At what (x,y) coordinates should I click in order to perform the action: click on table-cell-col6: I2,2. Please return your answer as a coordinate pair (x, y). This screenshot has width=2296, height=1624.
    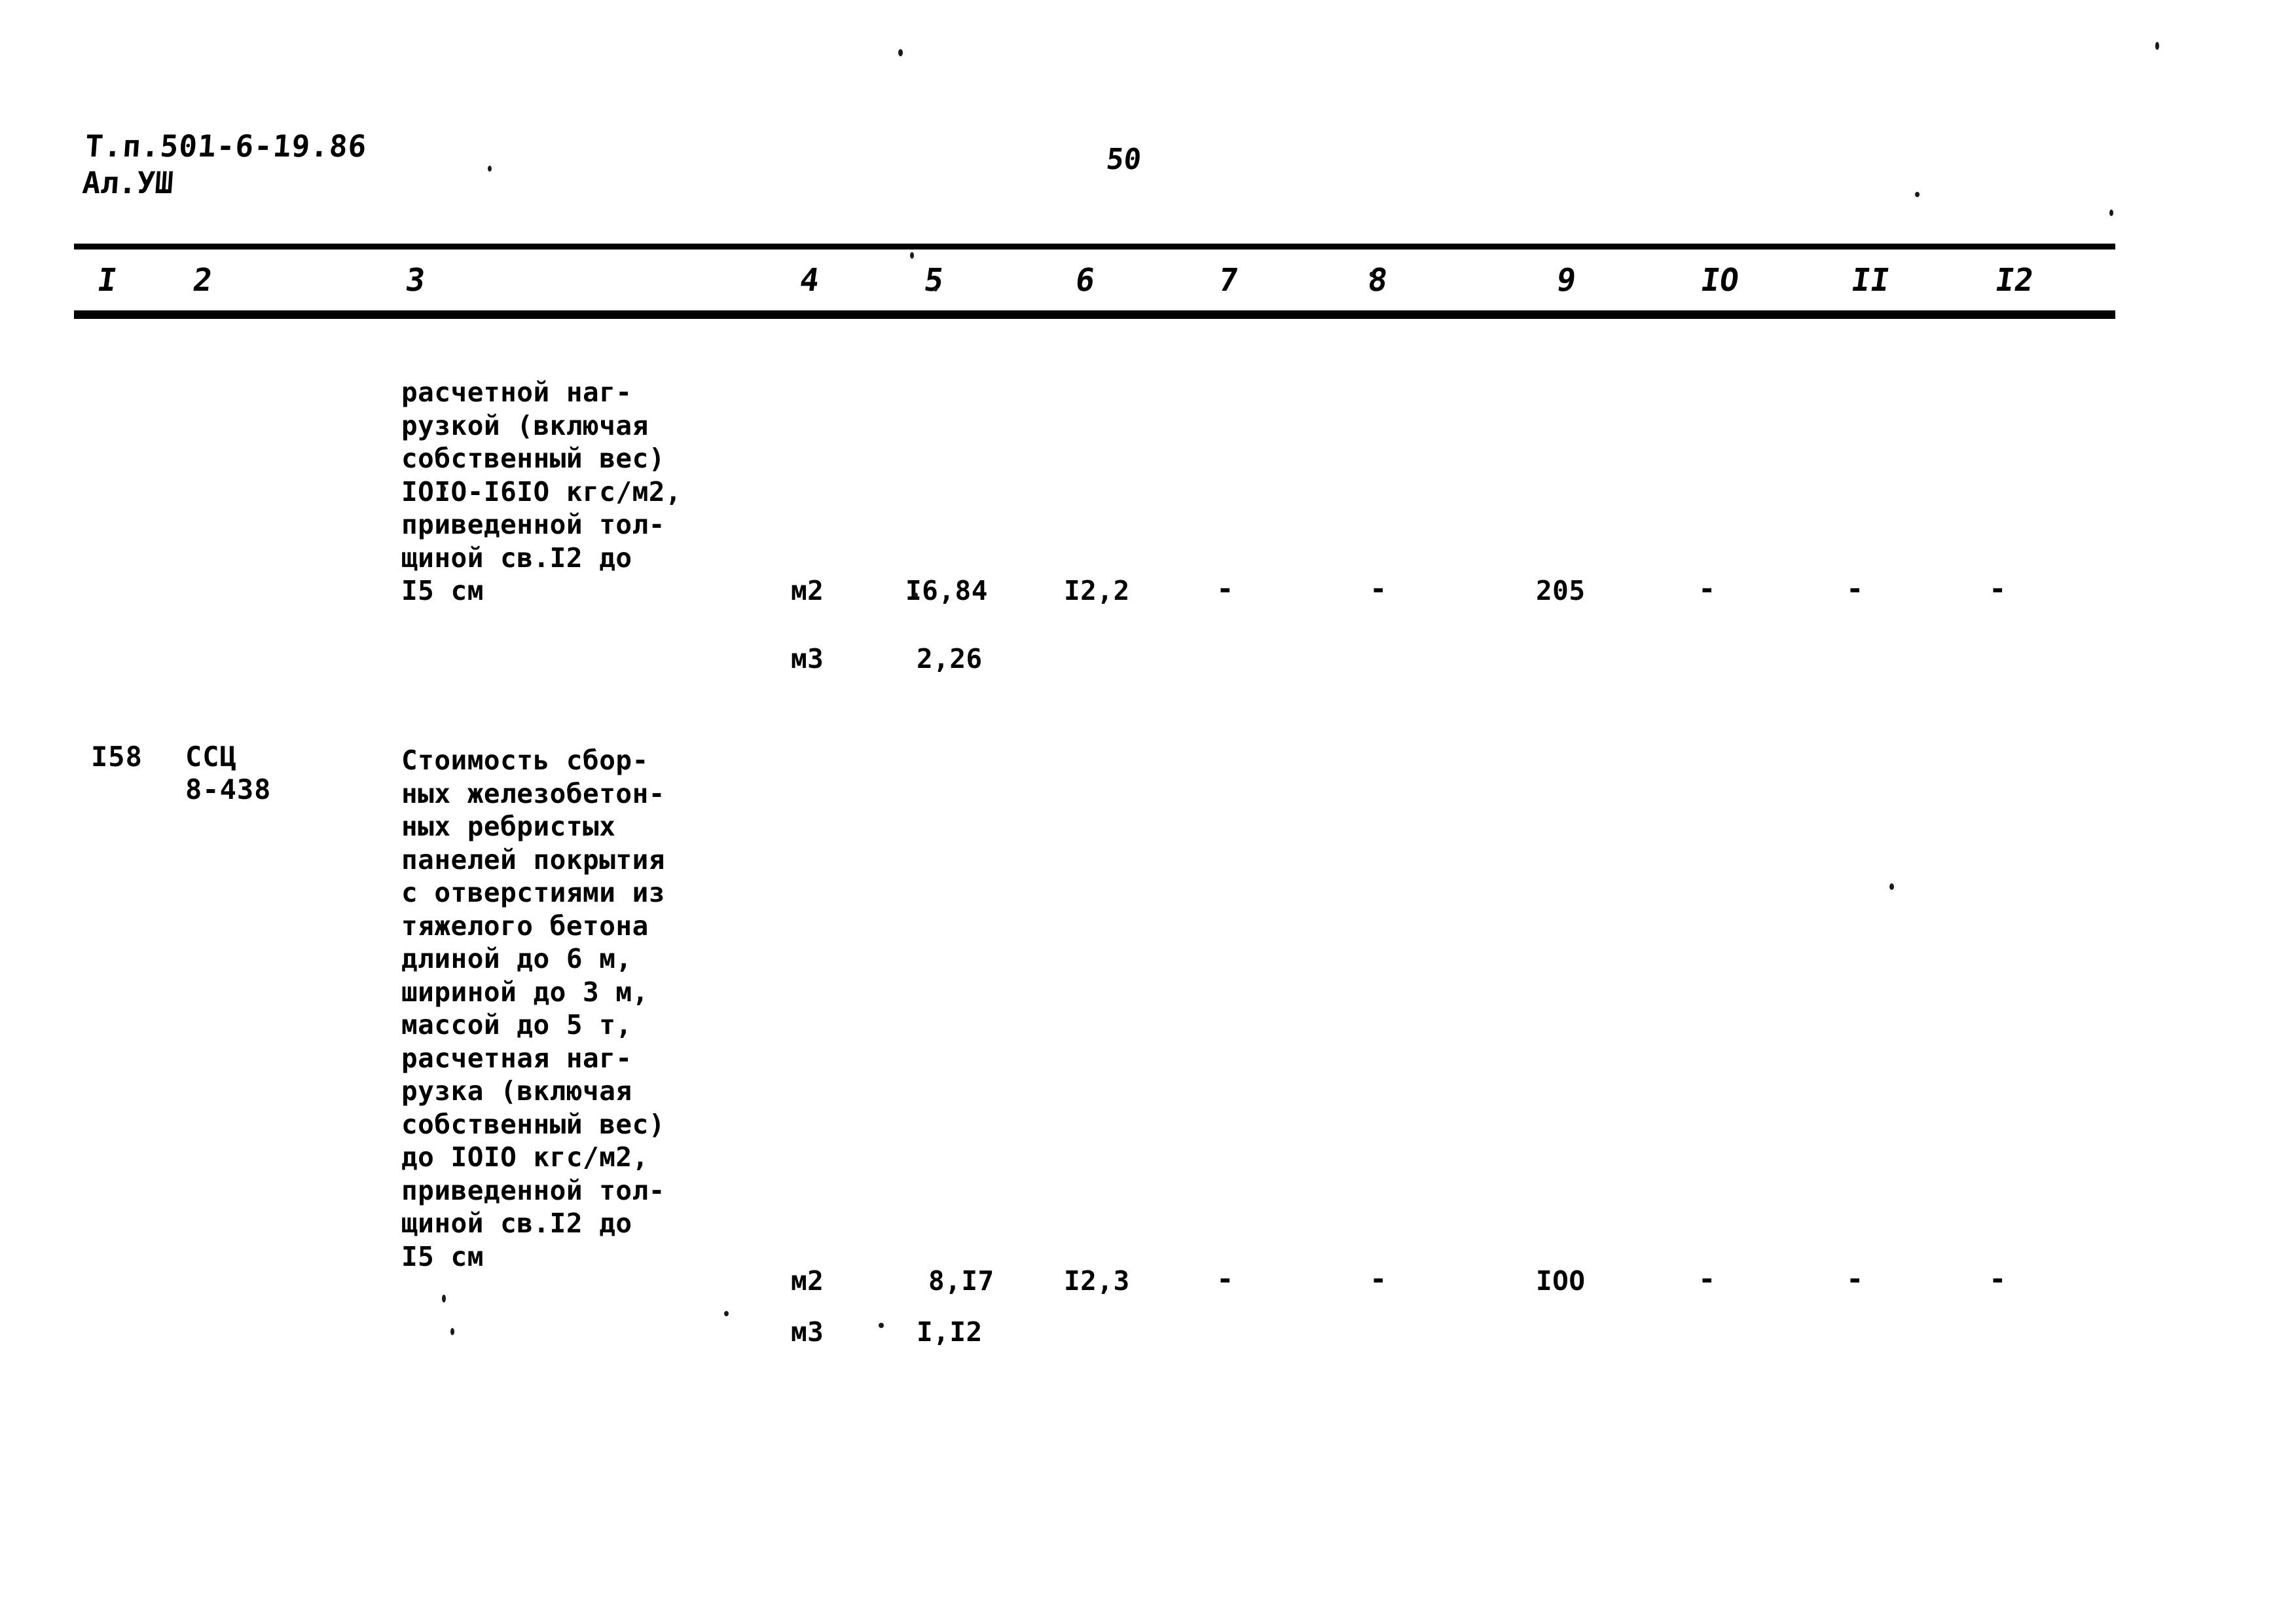
    Looking at the image, I should click on (1097, 590).